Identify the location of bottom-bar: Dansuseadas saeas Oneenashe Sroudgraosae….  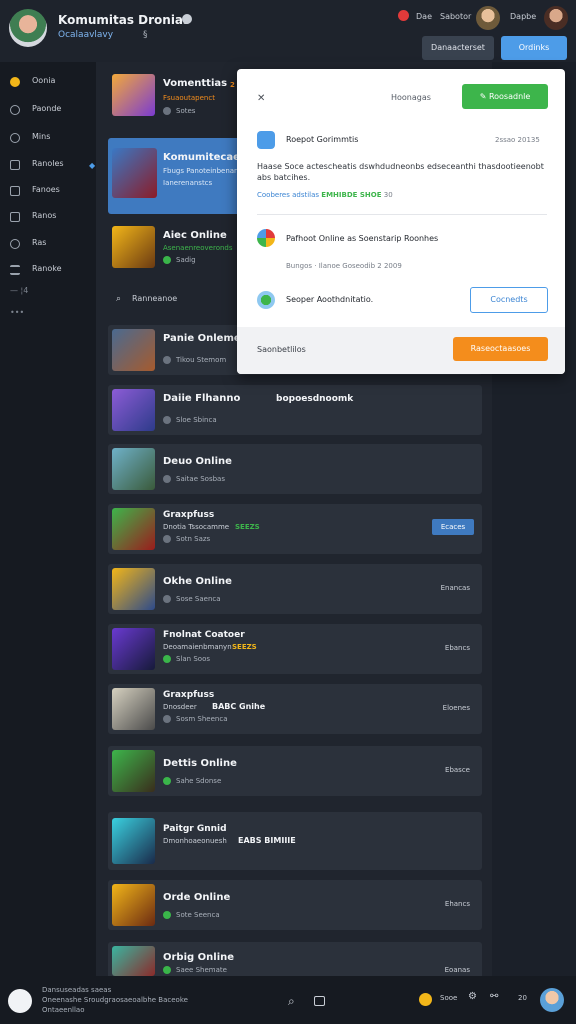
(288, 1000).